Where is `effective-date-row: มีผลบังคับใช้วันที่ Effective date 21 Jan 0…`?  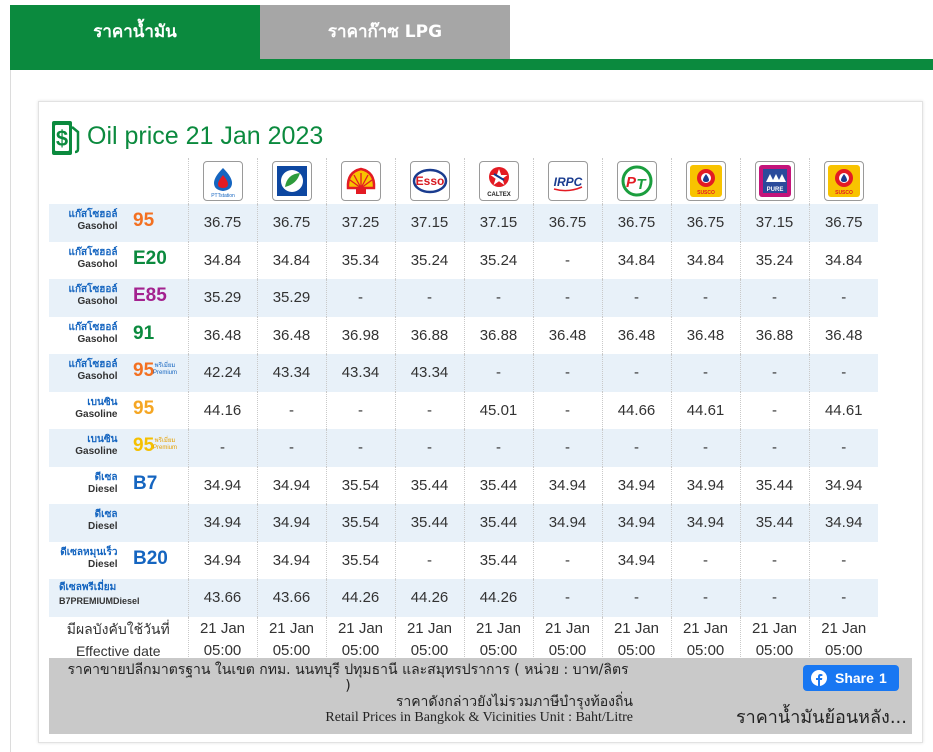 effective-date-row: มีผลบังคับใช้วันที่ Effective date 21 Jan 0… is located at coordinates (463, 639).